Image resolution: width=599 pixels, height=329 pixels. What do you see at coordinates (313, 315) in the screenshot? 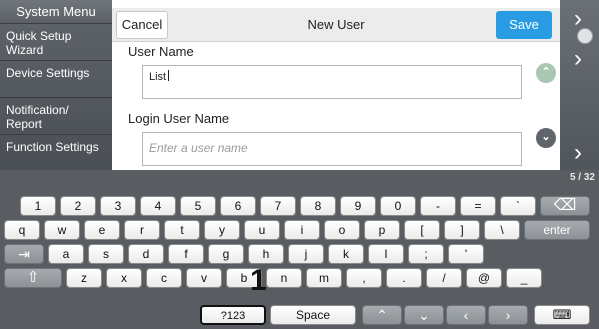
I see `space-key: Space` at bounding box center [313, 315].